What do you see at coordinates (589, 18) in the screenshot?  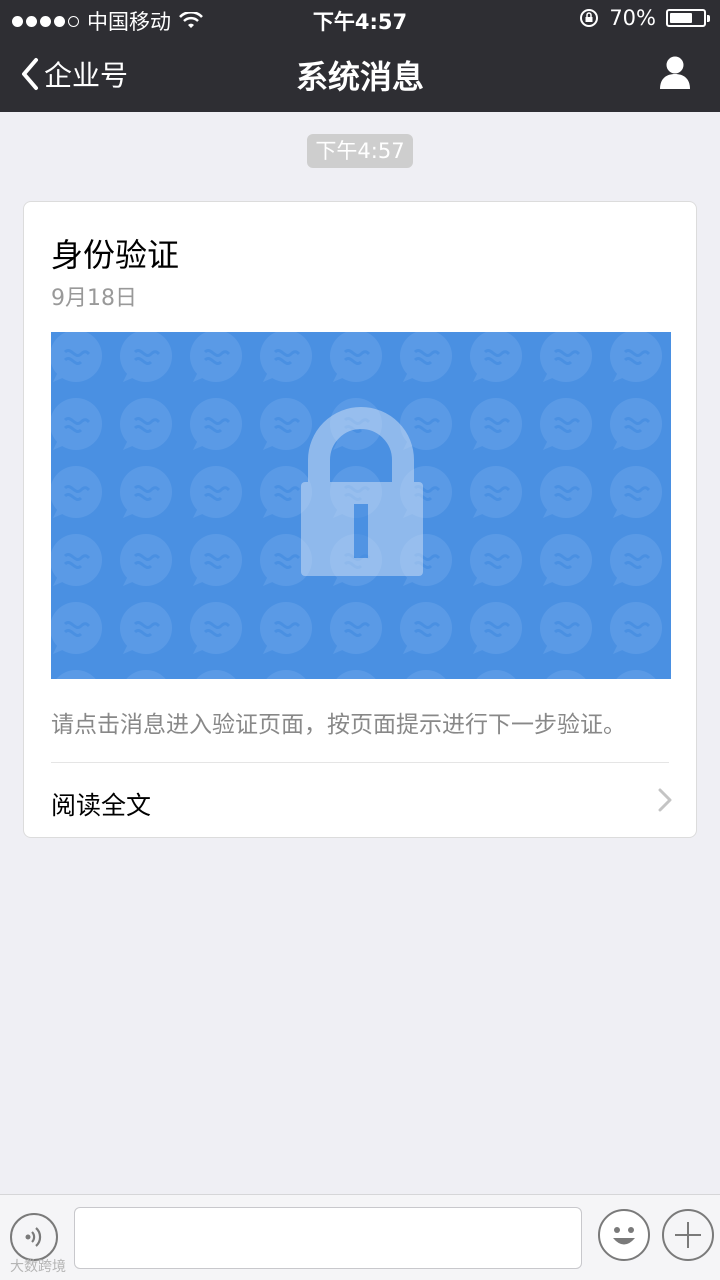 I see `rotation-lock-icon` at bounding box center [589, 18].